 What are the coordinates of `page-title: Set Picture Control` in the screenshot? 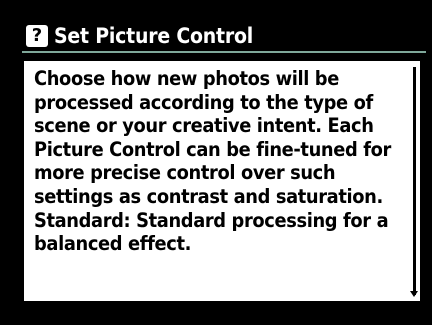 It's located at (154, 36).